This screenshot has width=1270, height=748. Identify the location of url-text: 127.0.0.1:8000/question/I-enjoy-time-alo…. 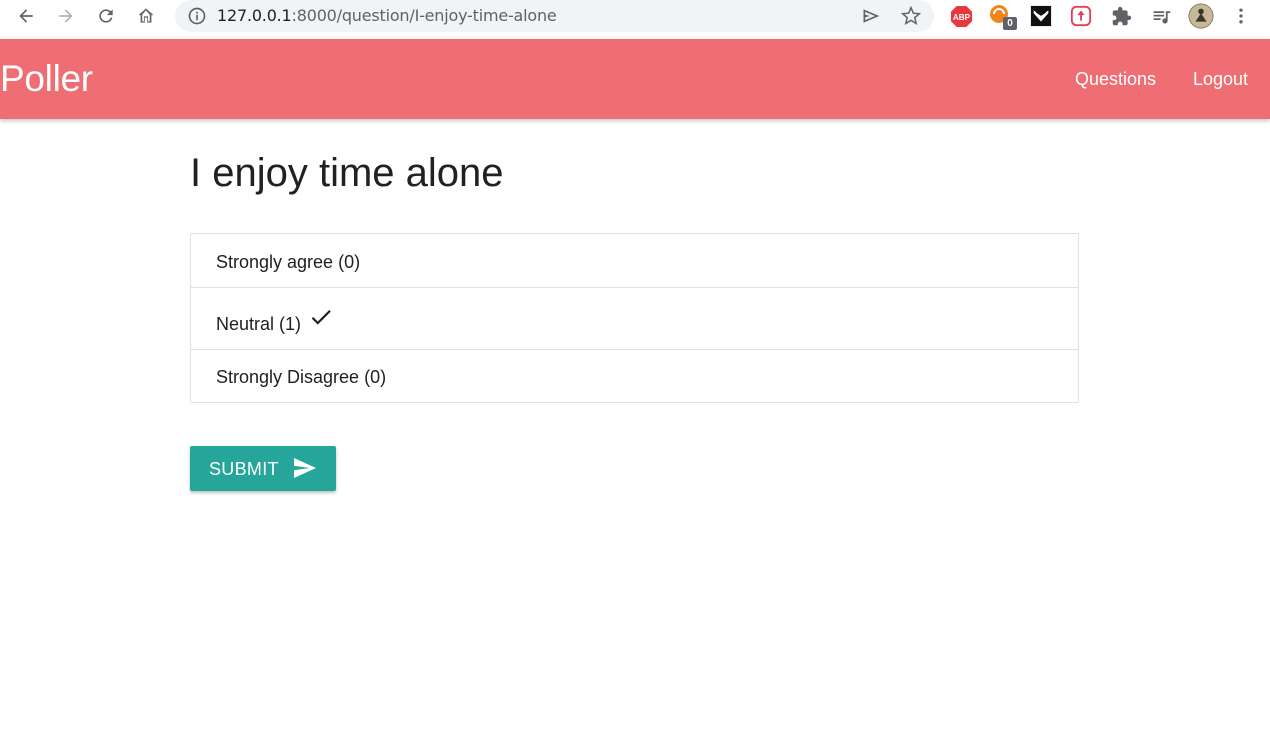
(387, 16).